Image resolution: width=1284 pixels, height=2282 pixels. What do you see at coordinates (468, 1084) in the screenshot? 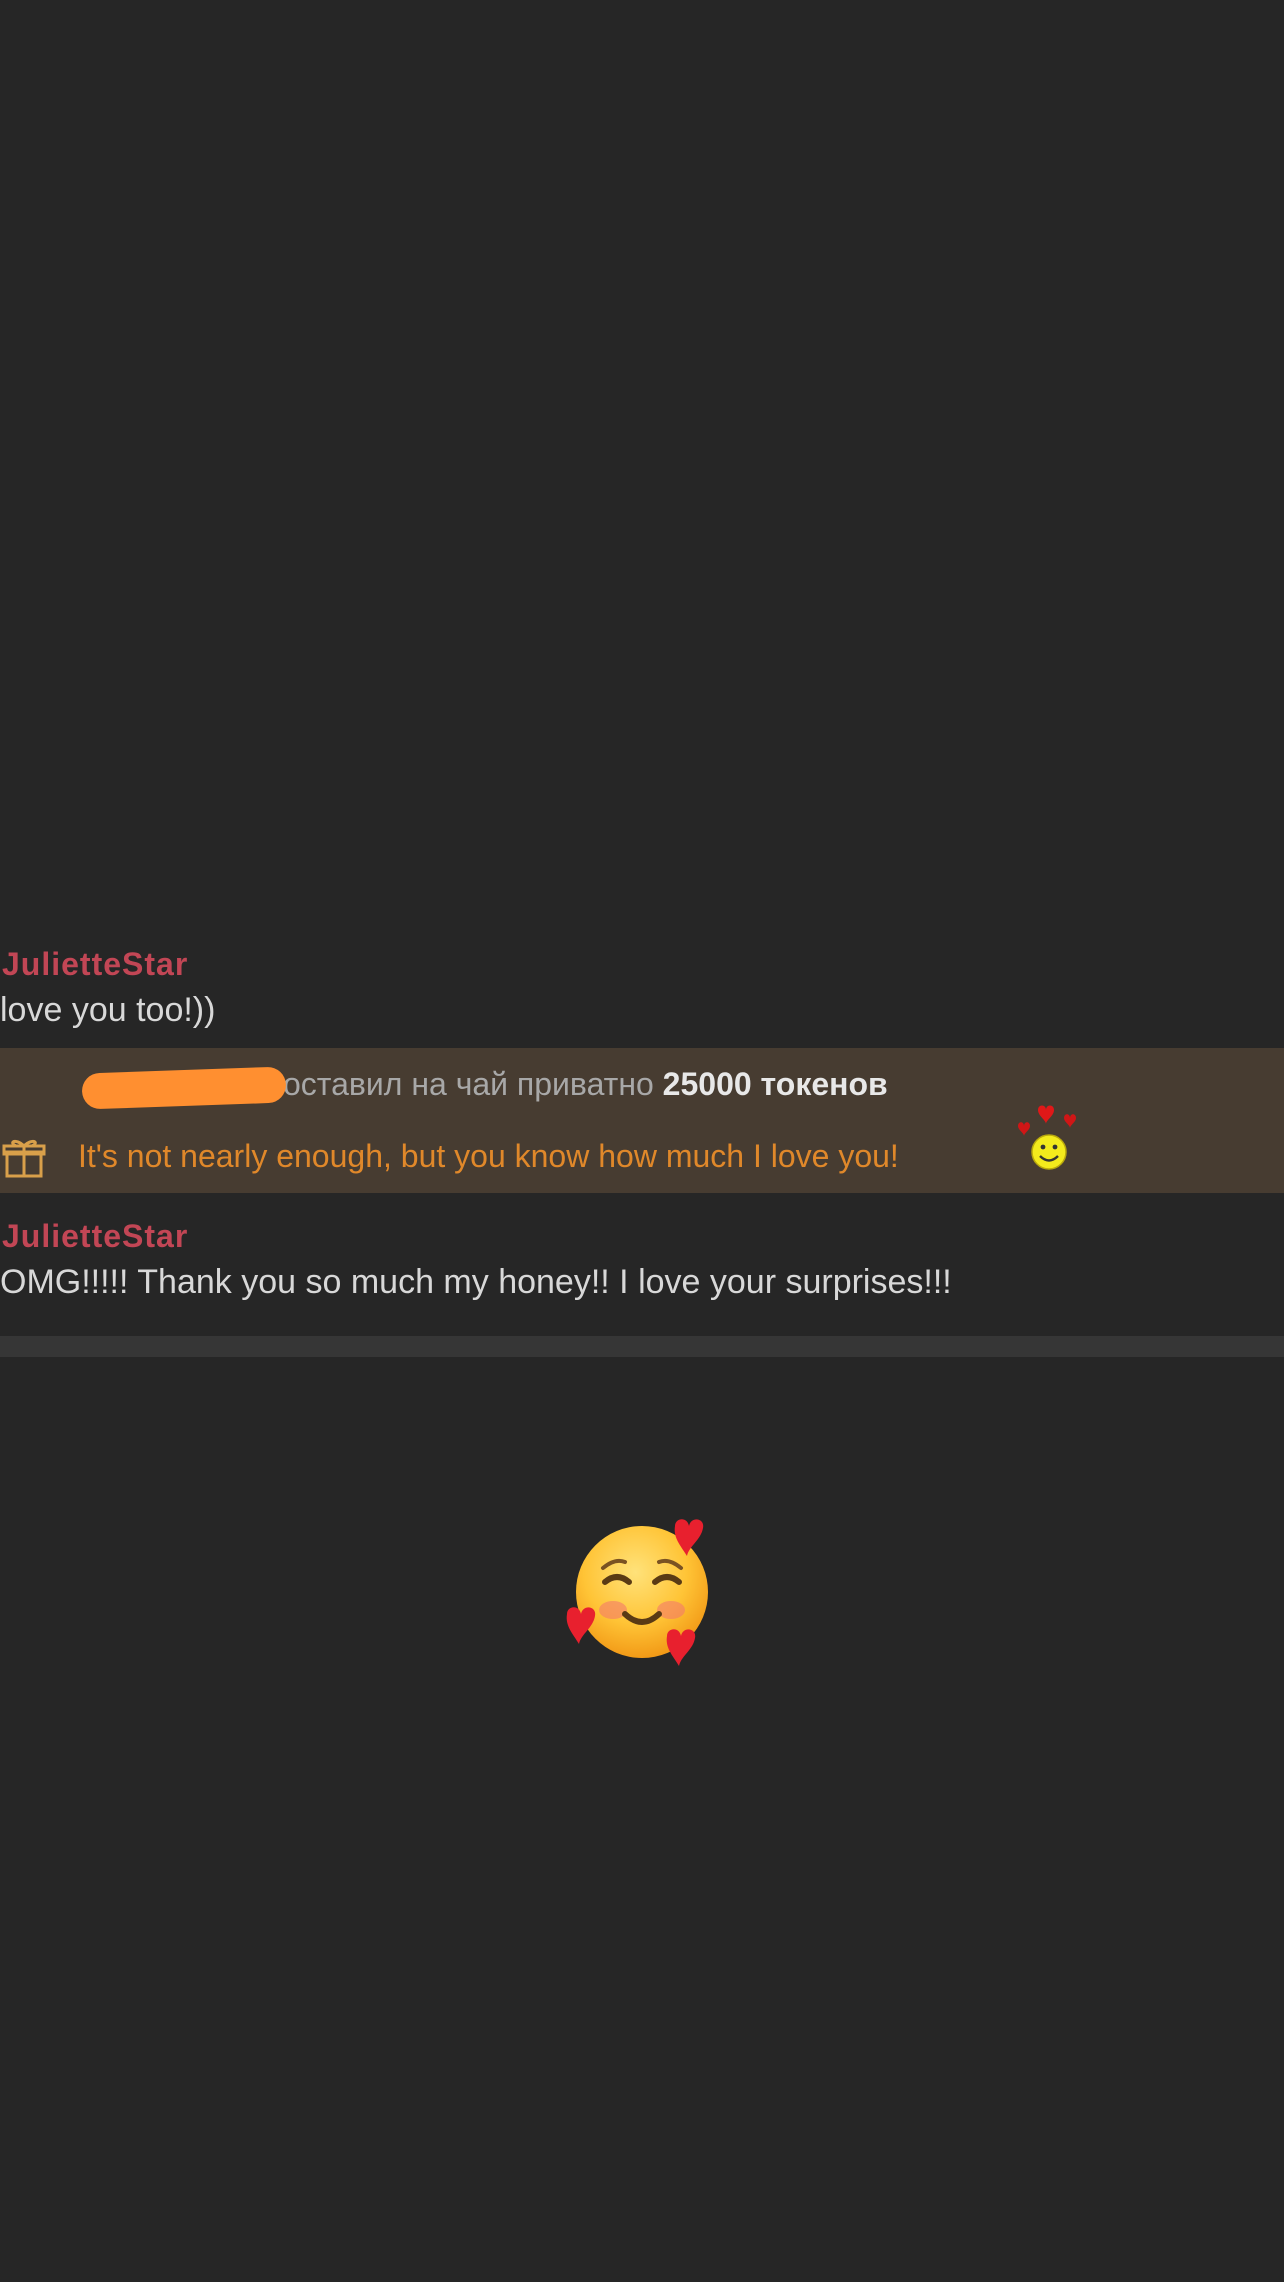
I see `tip-action: оставил на чай приватно` at bounding box center [468, 1084].